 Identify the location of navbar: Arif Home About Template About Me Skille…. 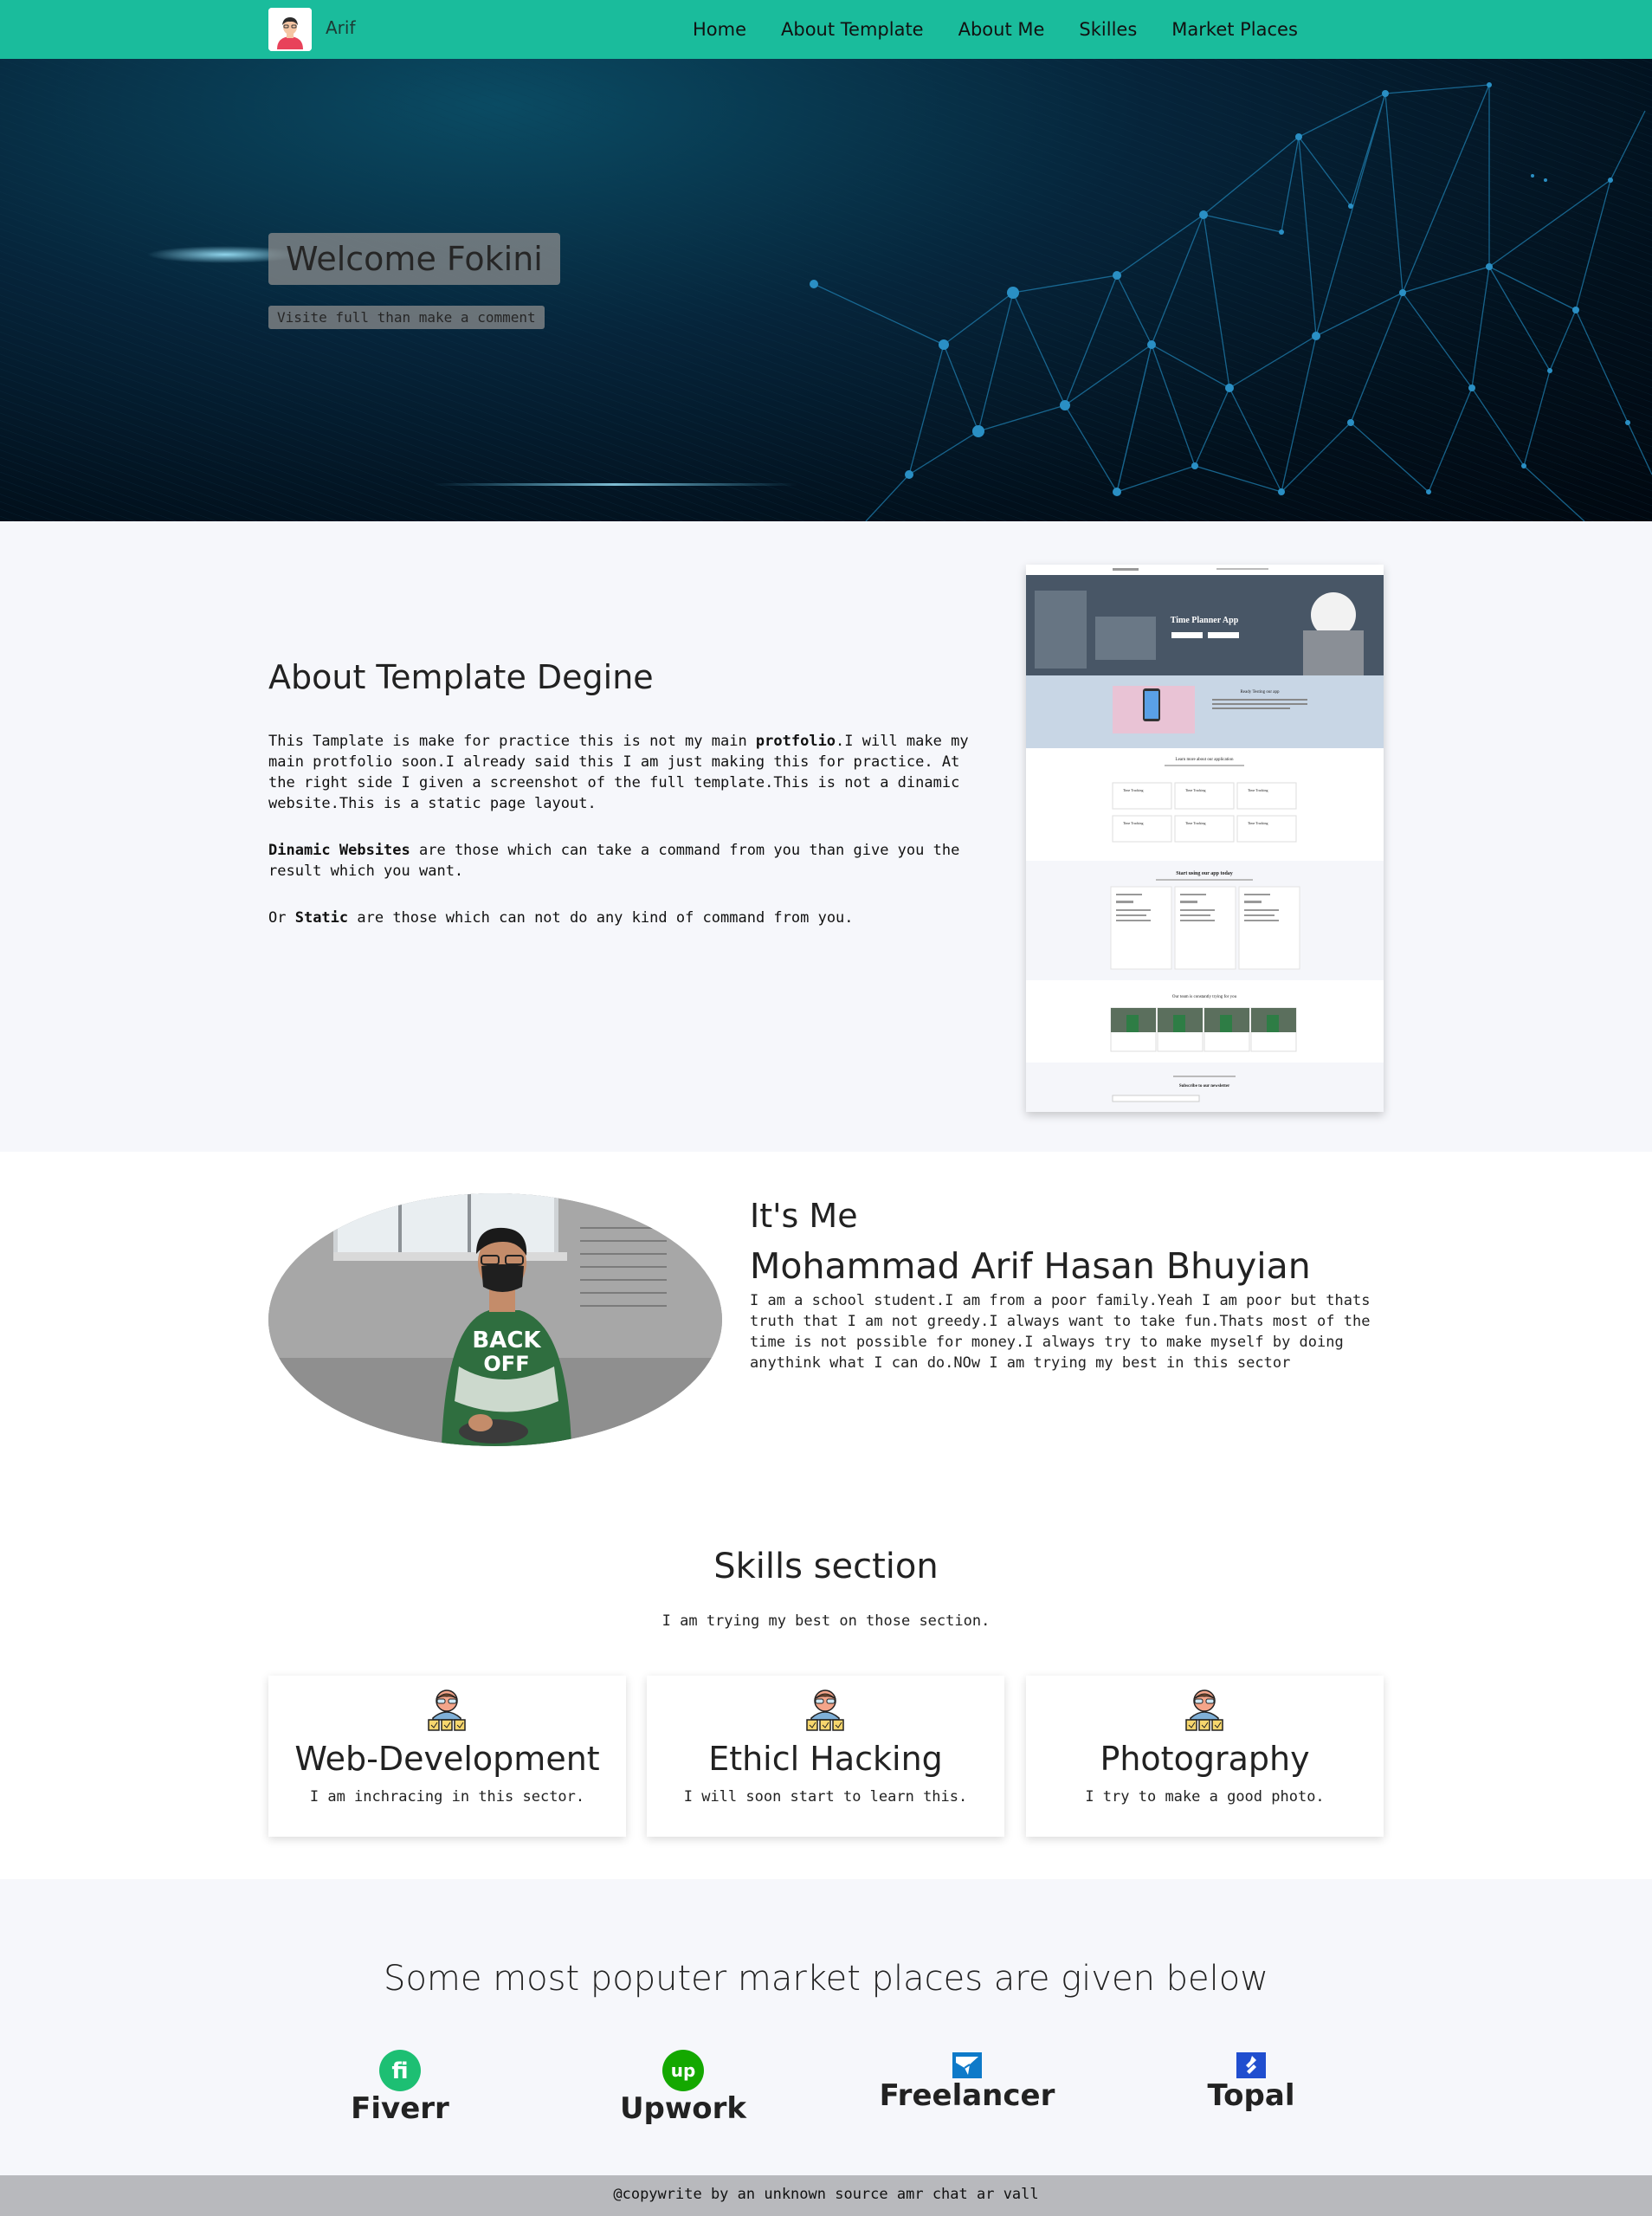
(826, 29).